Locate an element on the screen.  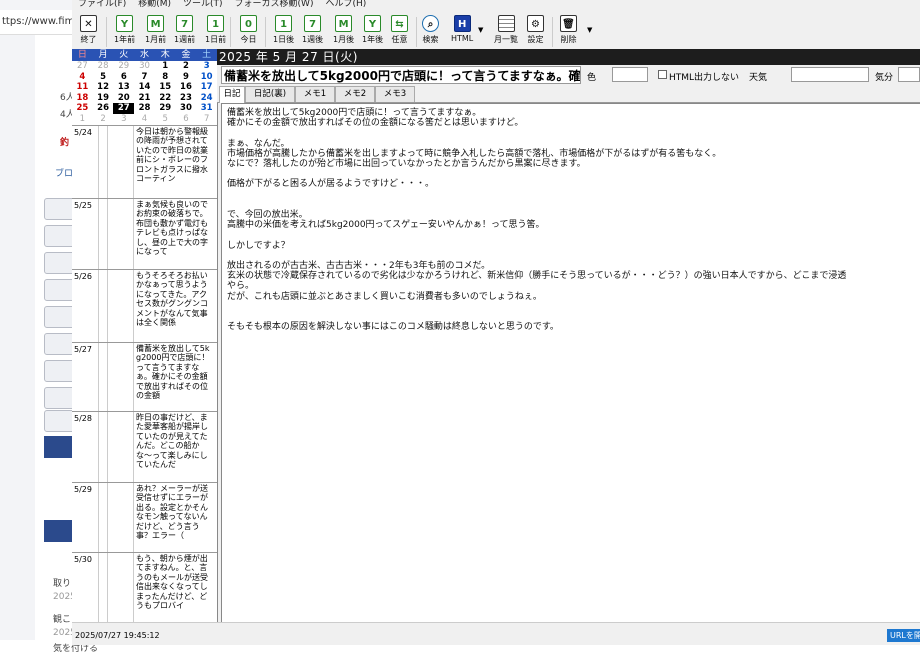
menu-file: ファイル(F) is located at coordinates (102, 5).